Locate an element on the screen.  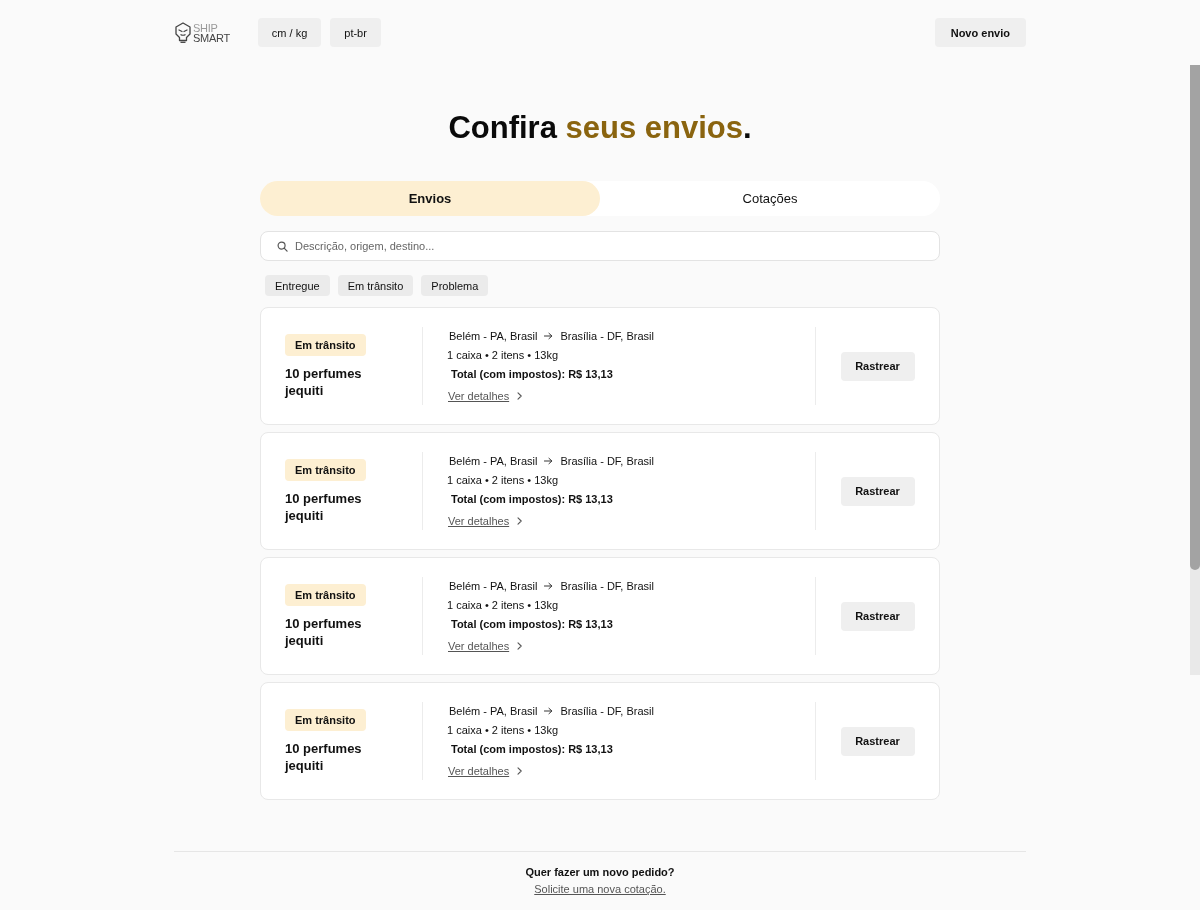
tab: Cotações is located at coordinates (770, 198).